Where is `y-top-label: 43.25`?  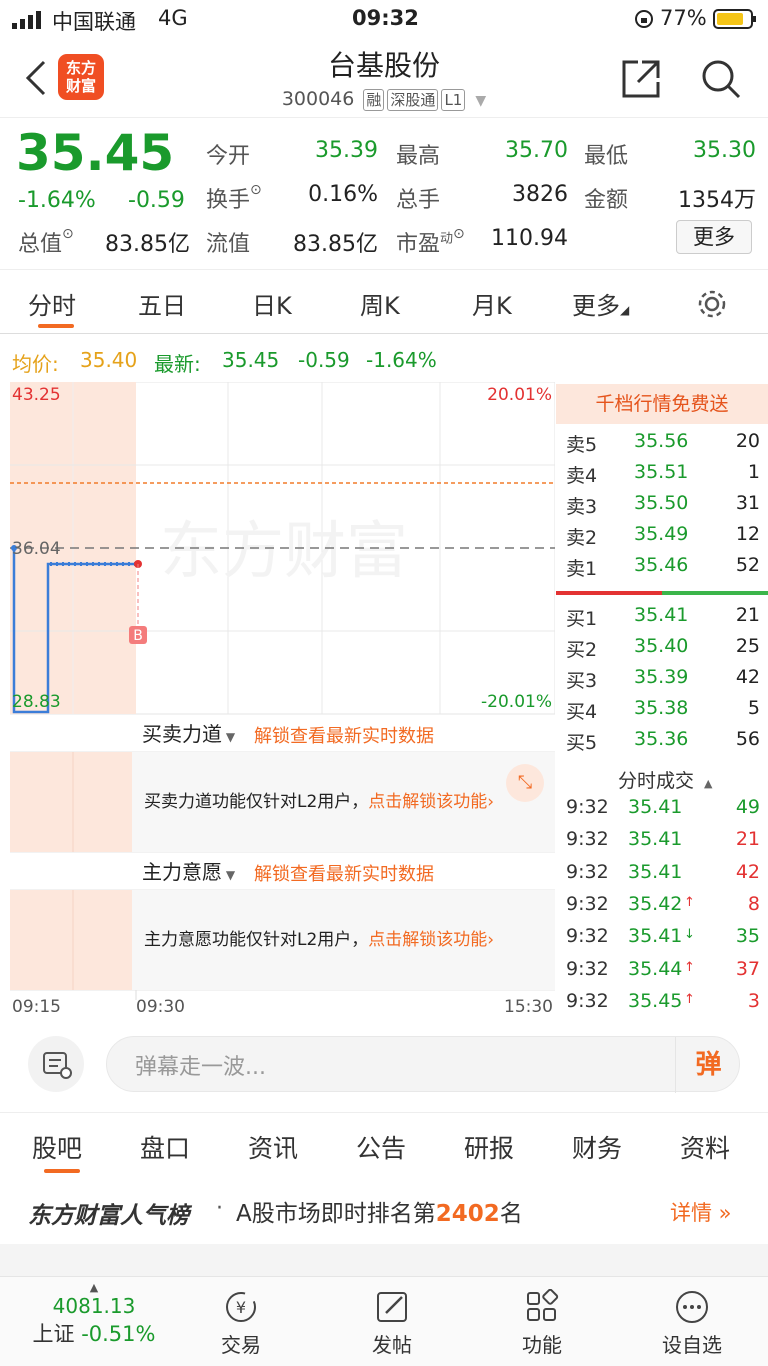
y-top-label: 43.25 is located at coordinates (36, 395).